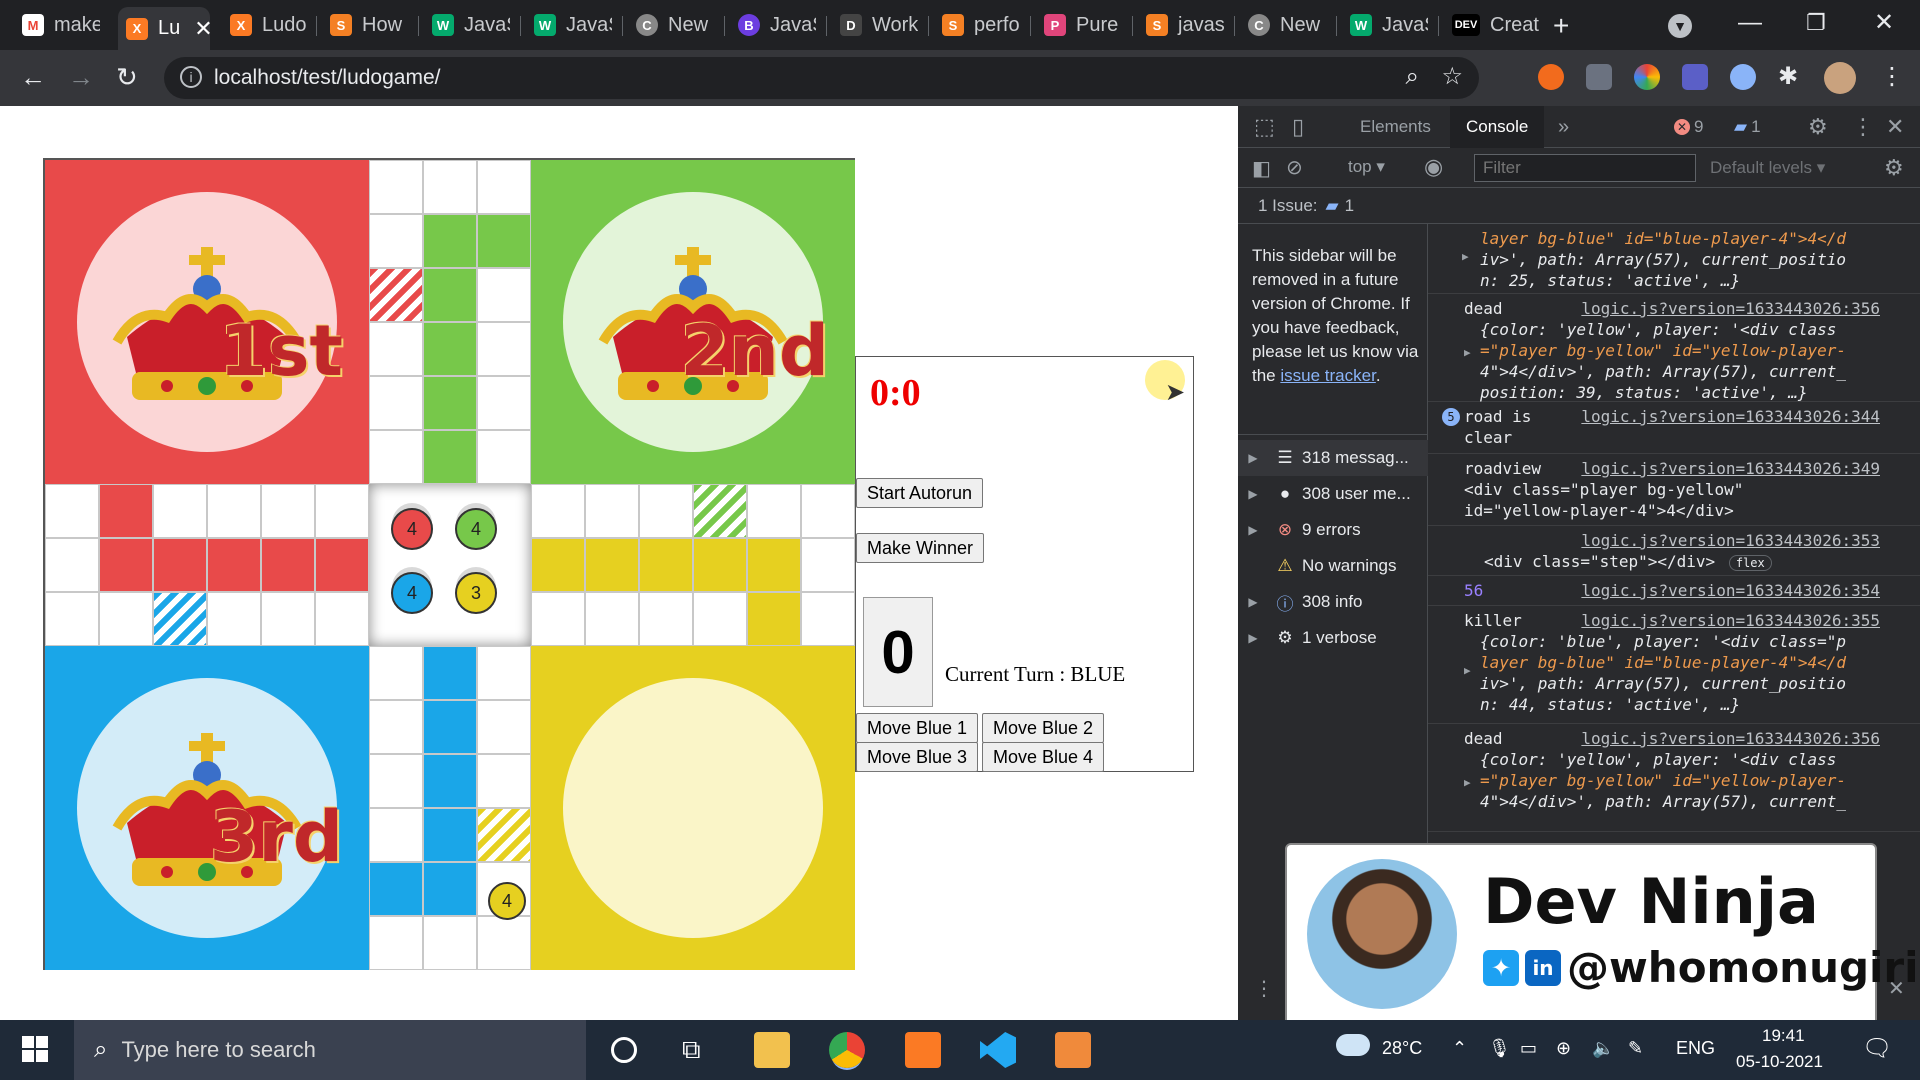  I want to click on tab-11: S javas, so click(1181, 25).